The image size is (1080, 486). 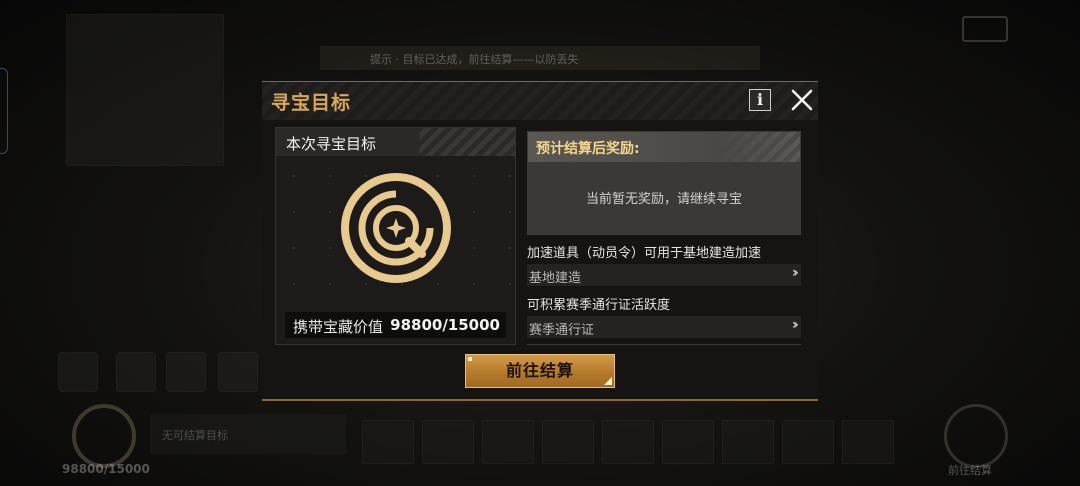 I want to click on target-card-header: 本次寻宝目标, so click(x=395, y=142).